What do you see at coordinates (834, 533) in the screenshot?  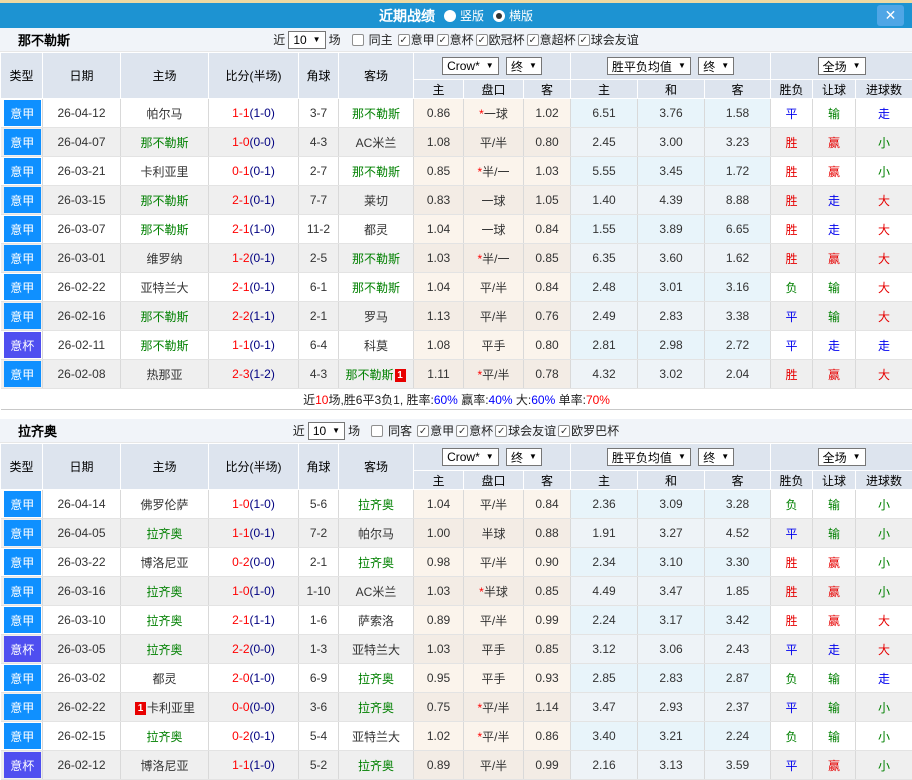 I see `result-handicap: 输` at bounding box center [834, 533].